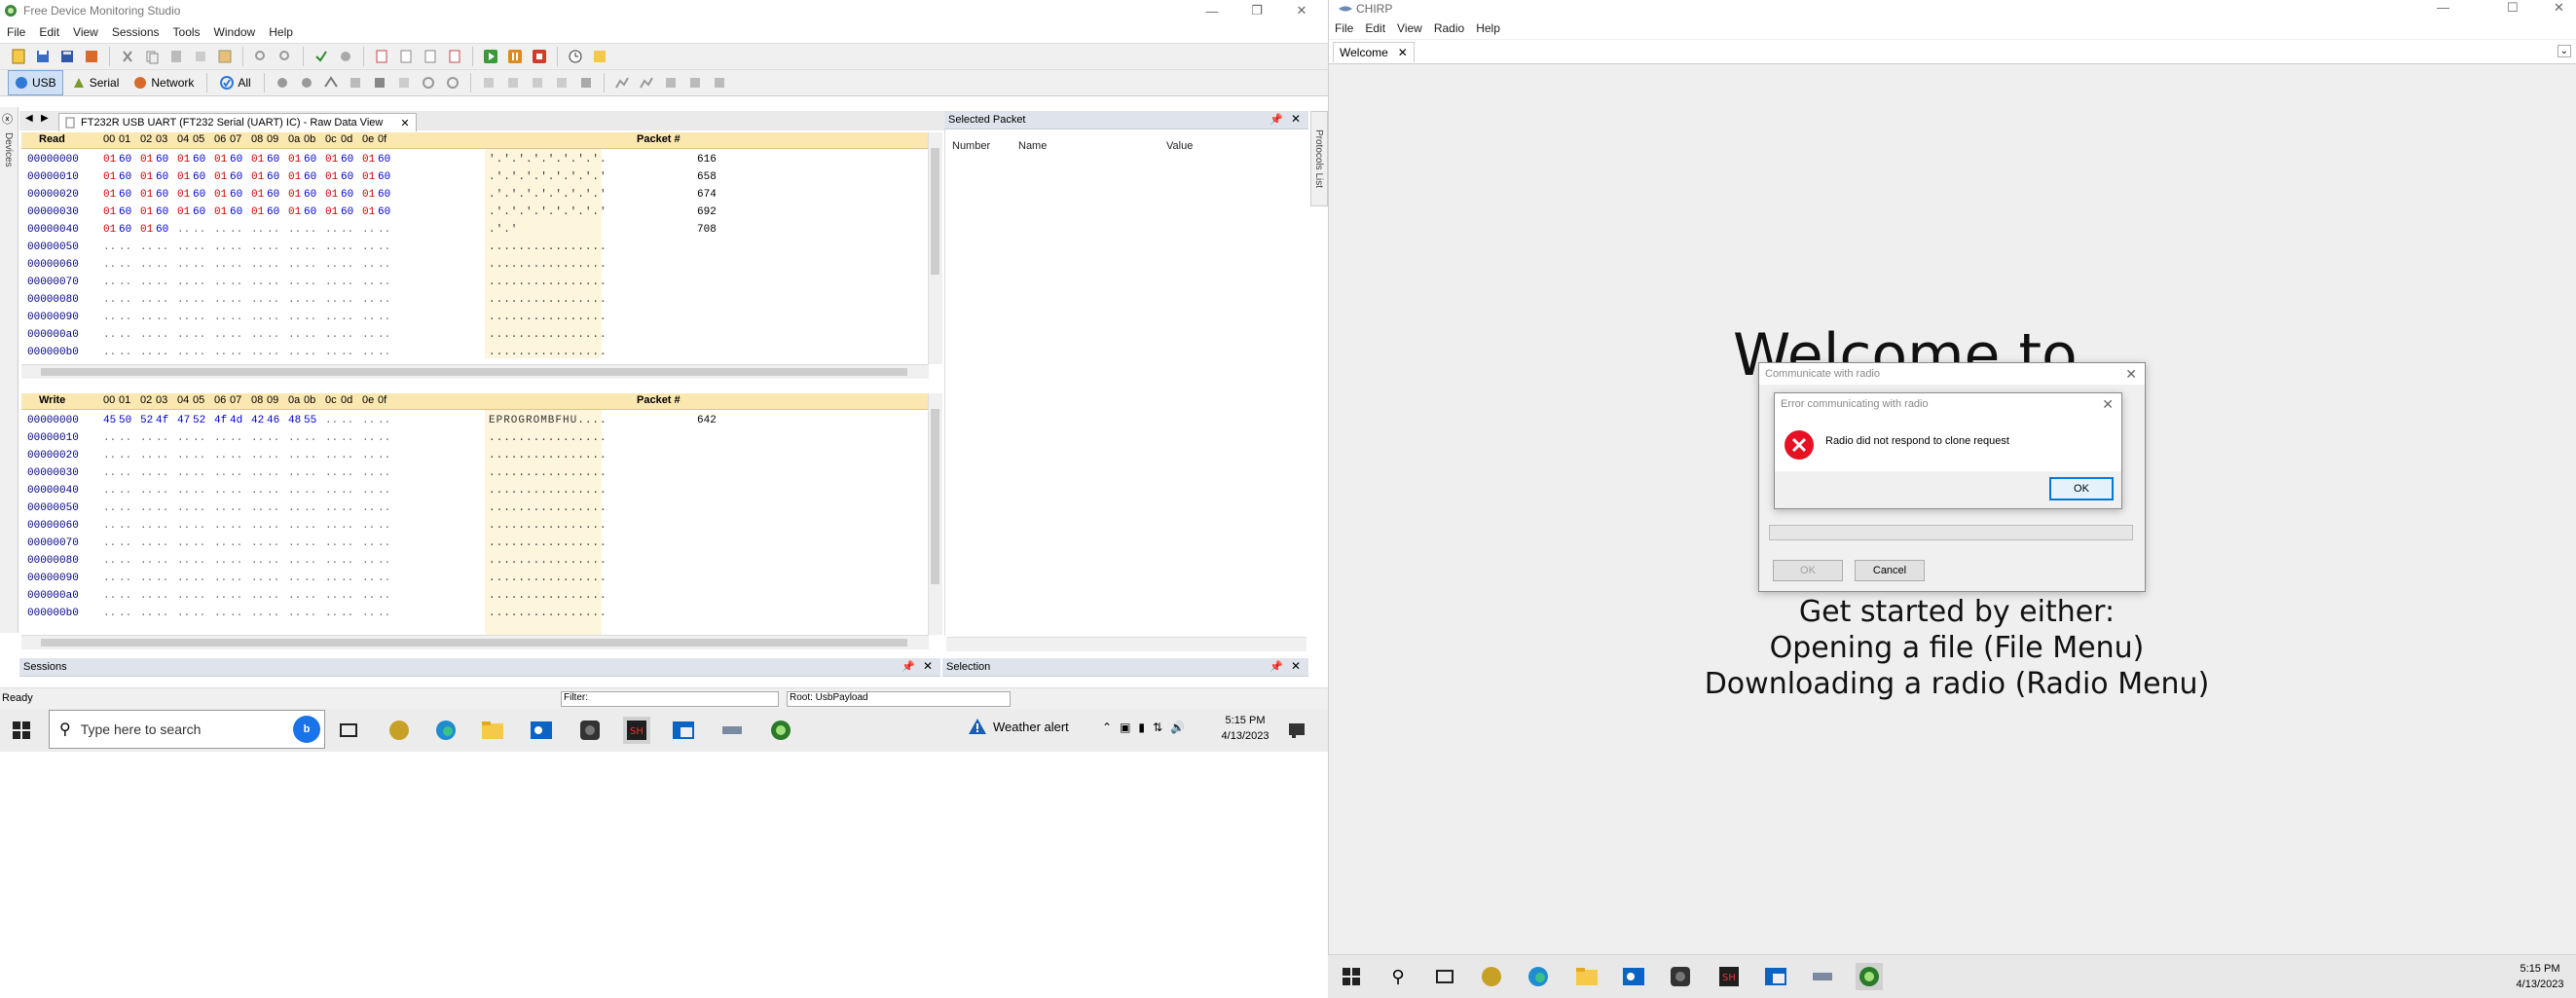  Describe the element at coordinates (599, 56) in the screenshot. I see `settings-icon` at that location.